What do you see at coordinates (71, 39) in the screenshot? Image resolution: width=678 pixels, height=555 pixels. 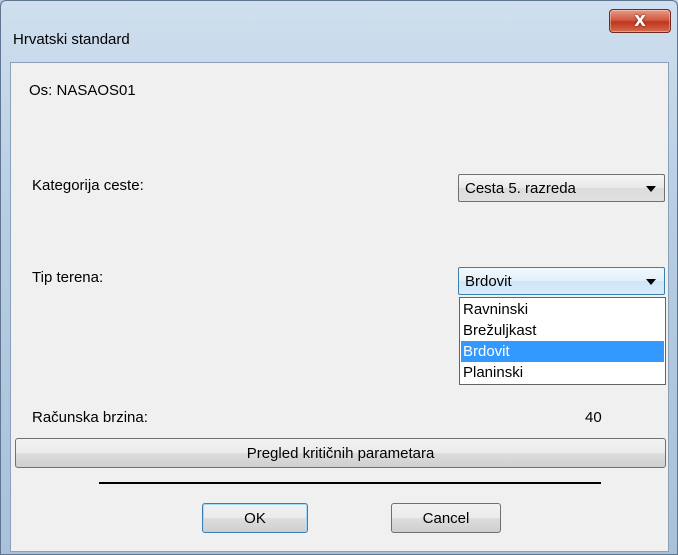 I see `window-title: Hrvatski standard` at bounding box center [71, 39].